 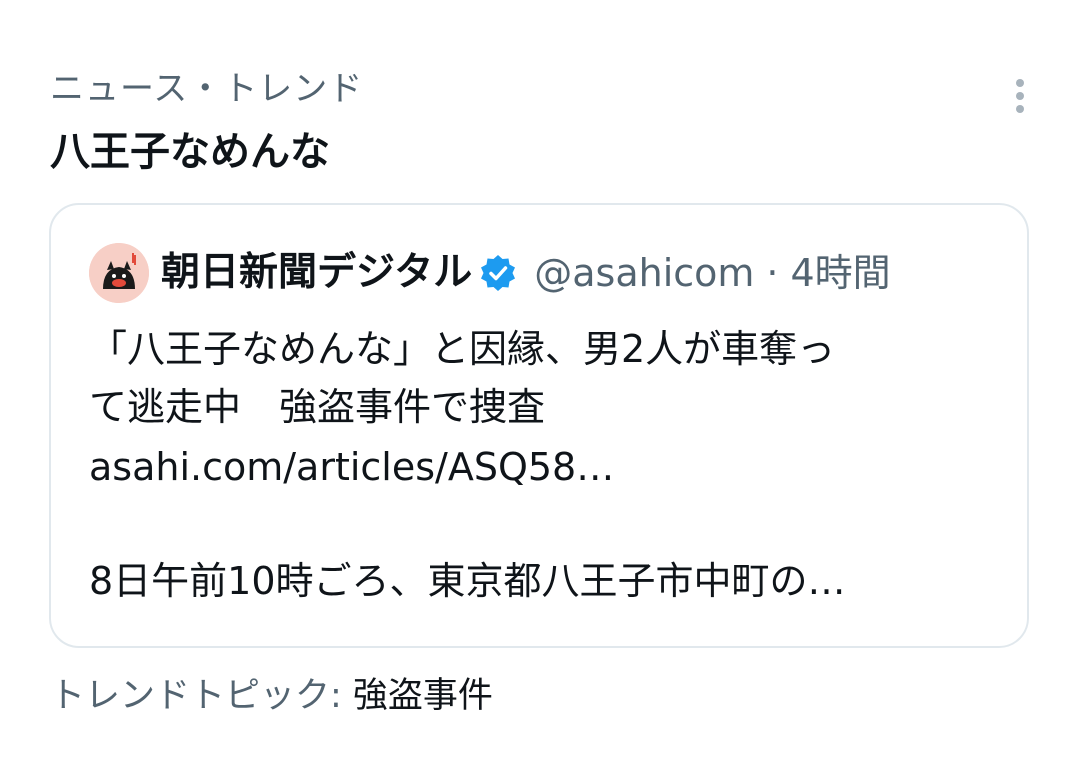 What do you see at coordinates (317, 407) in the screenshot?
I see `headline-line-2: て逃走中 強盗事件で捜査` at bounding box center [317, 407].